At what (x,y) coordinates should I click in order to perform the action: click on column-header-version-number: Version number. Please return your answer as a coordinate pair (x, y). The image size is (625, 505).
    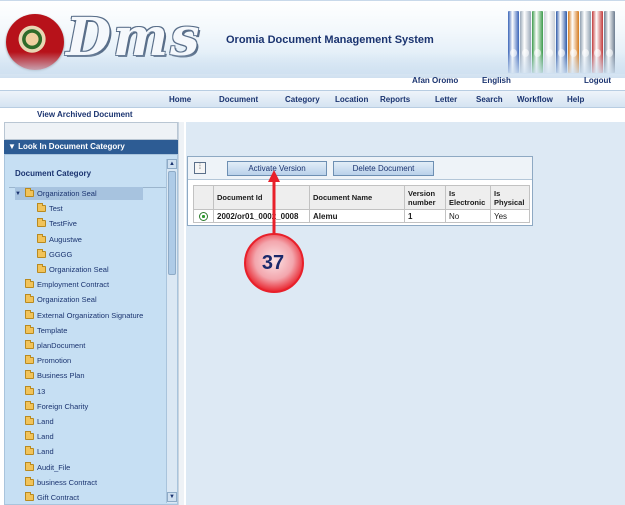
    Looking at the image, I should click on (425, 197).